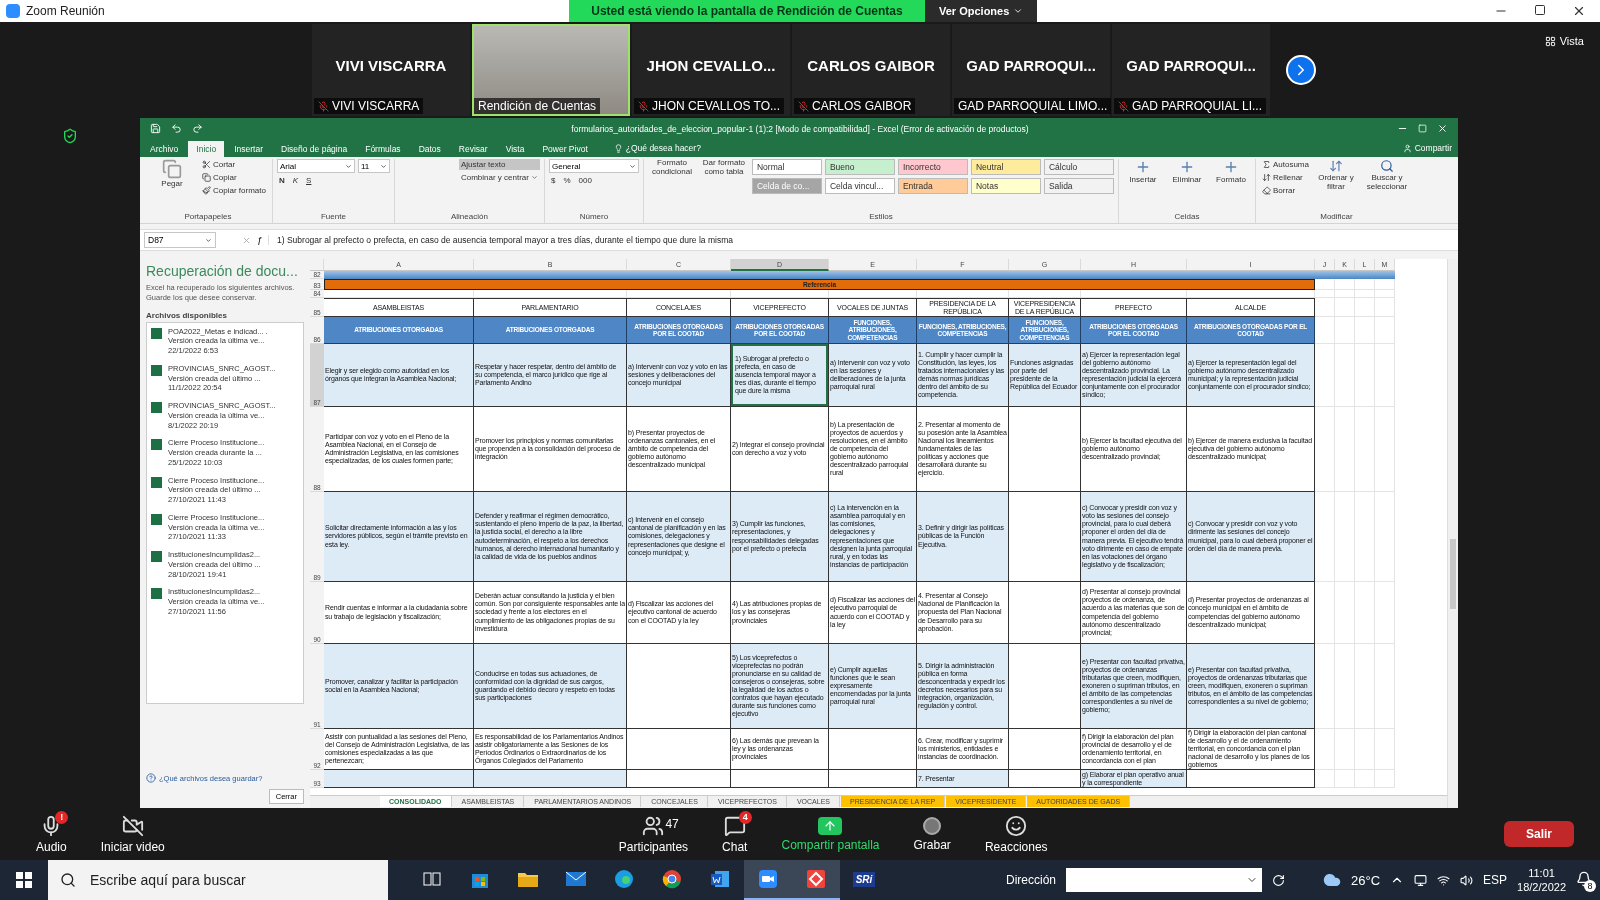 The height and width of the screenshot is (900, 1600). What do you see at coordinates (180, 240) in the screenshot?
I see `name-box: D87` at bounding box center [180, 240].